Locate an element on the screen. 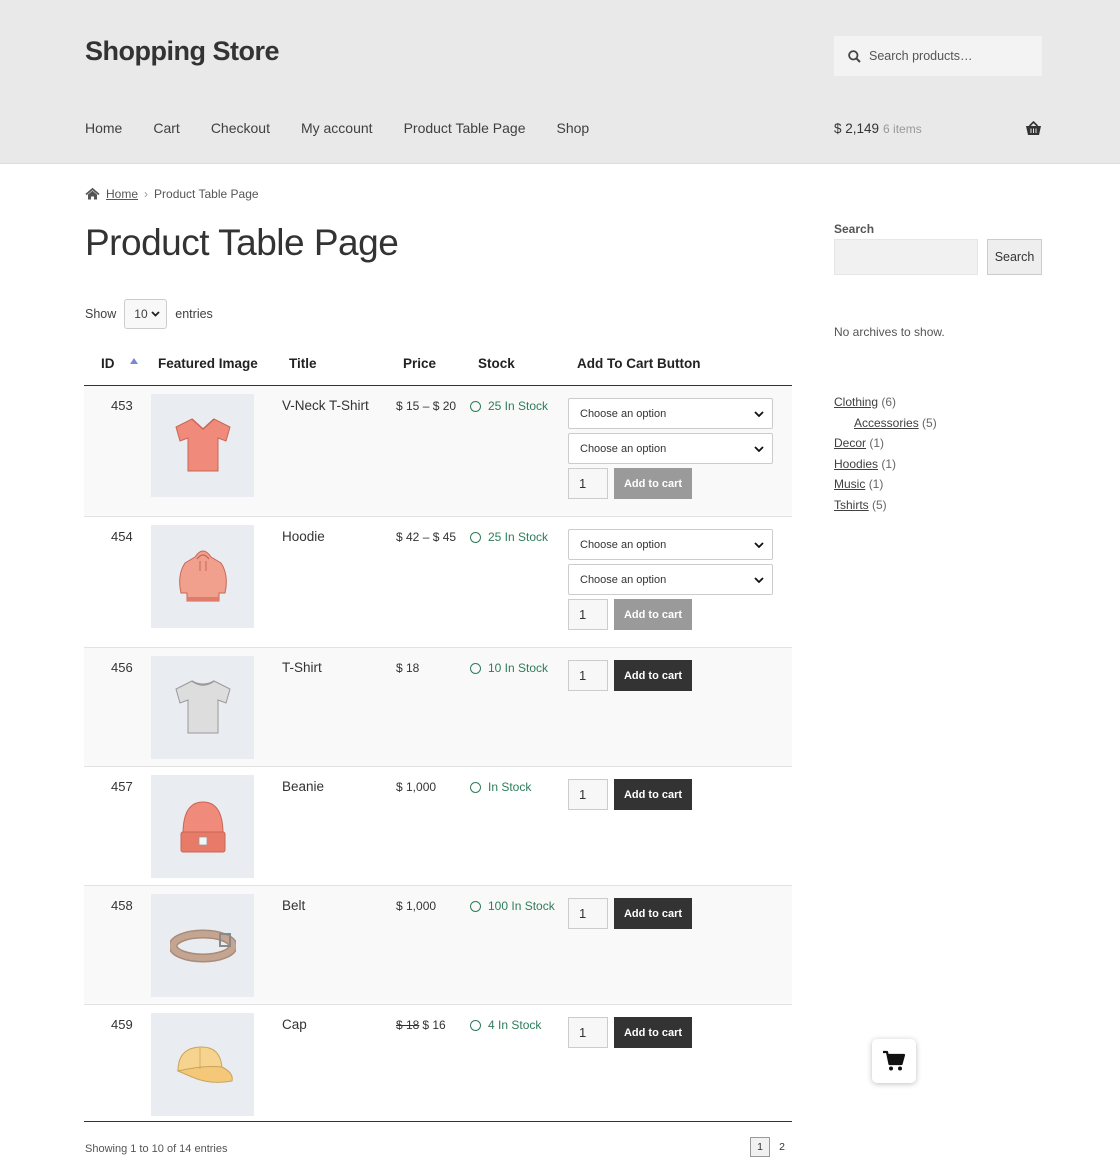 The height and width of the screenshot is (1173, 1120). sidebar-search-label: Search is located at coordinates (854, 229).